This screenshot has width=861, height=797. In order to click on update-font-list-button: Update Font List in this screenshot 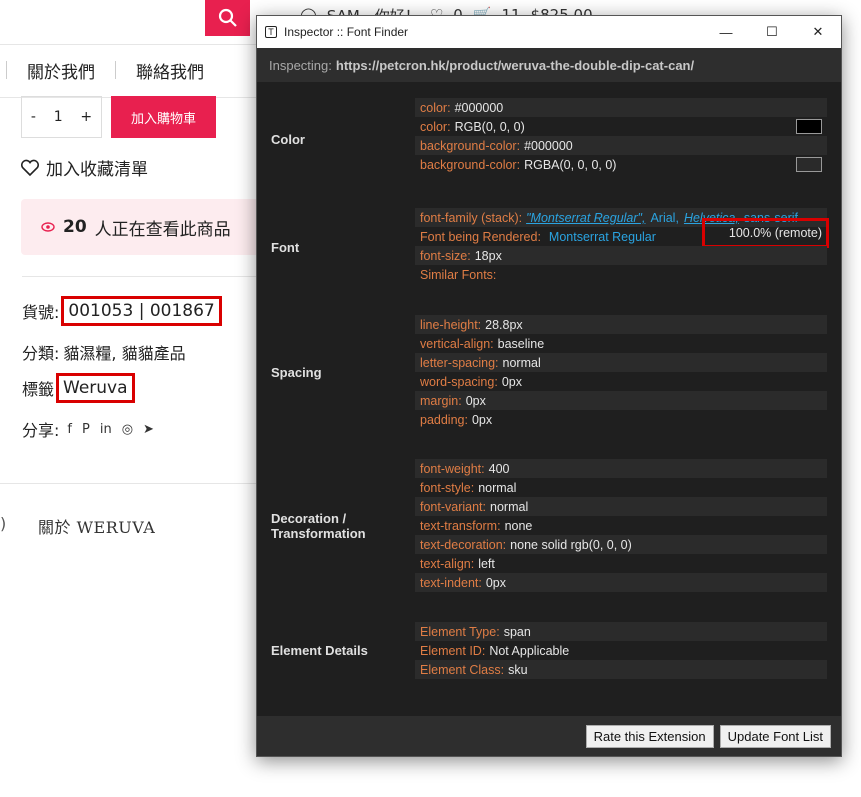, I will do `click(775, 736)`.